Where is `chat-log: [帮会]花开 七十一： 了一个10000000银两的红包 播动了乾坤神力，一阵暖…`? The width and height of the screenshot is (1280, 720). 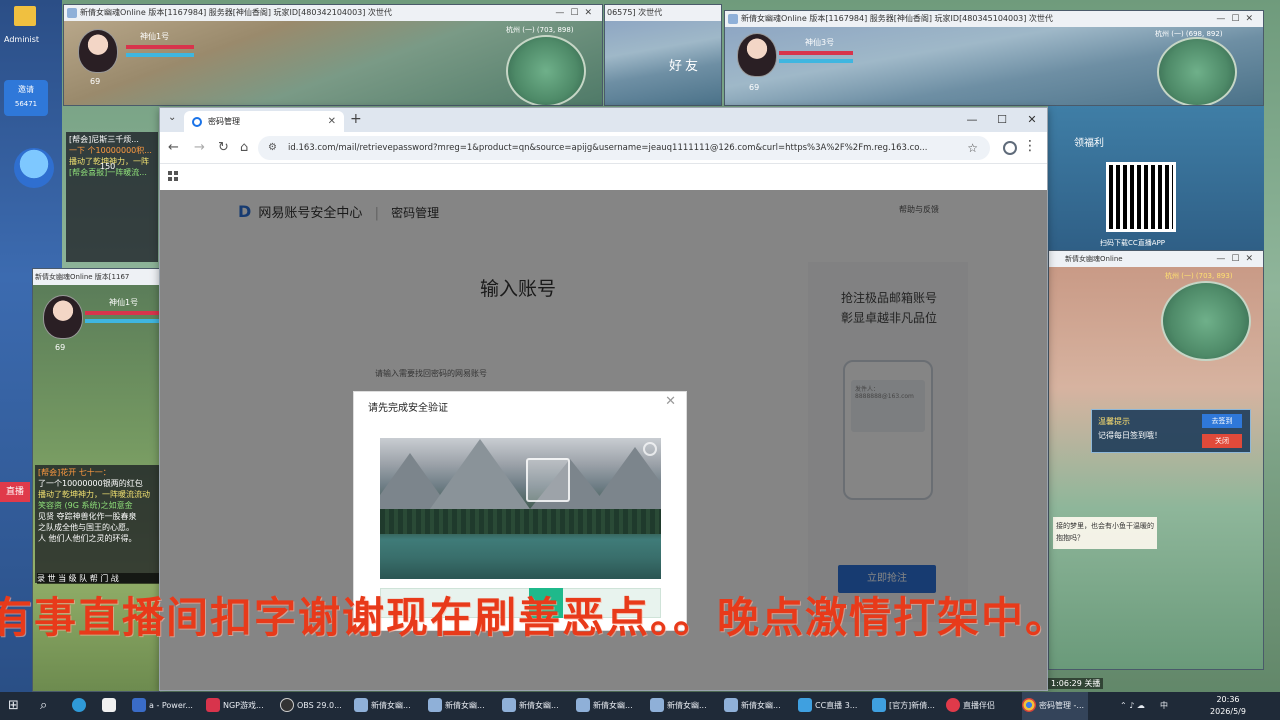 chat-log: [帮会]花开 七十一： 了一个10000000银两的红包 播动了乾坤神力，一阵暖… is located at coordinates (97, 524).